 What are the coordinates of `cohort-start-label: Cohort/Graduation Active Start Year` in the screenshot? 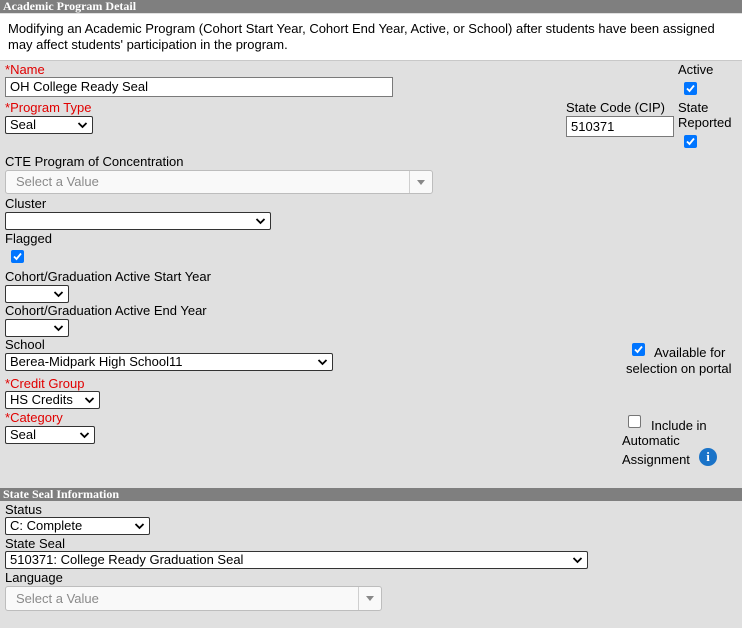 It's located at (108, 276).